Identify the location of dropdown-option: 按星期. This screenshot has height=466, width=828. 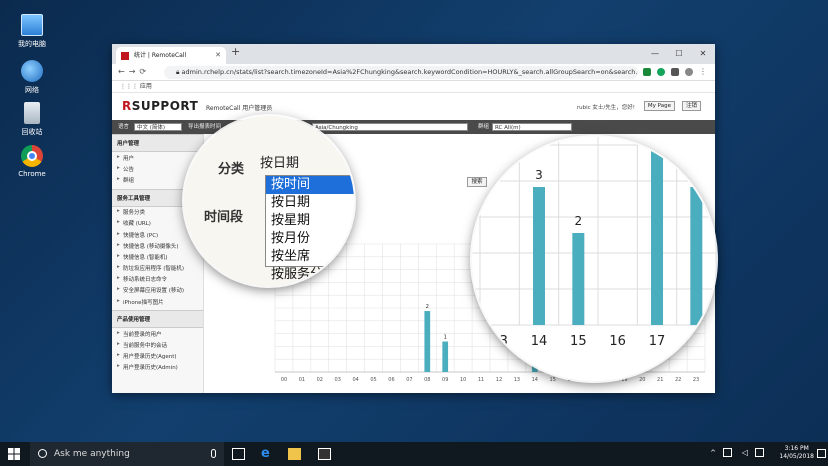
(310, 221).